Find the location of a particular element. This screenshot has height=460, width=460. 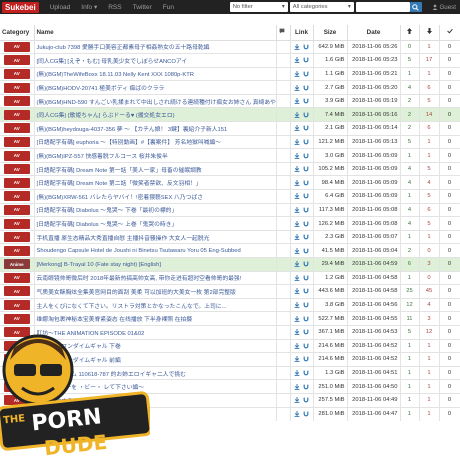

torrent-name-link: (無)(BGM)XRW-561 バレたらヤバイ！!密着猥褻SEX 八乃つばさ is located at coordinates (120, 198).